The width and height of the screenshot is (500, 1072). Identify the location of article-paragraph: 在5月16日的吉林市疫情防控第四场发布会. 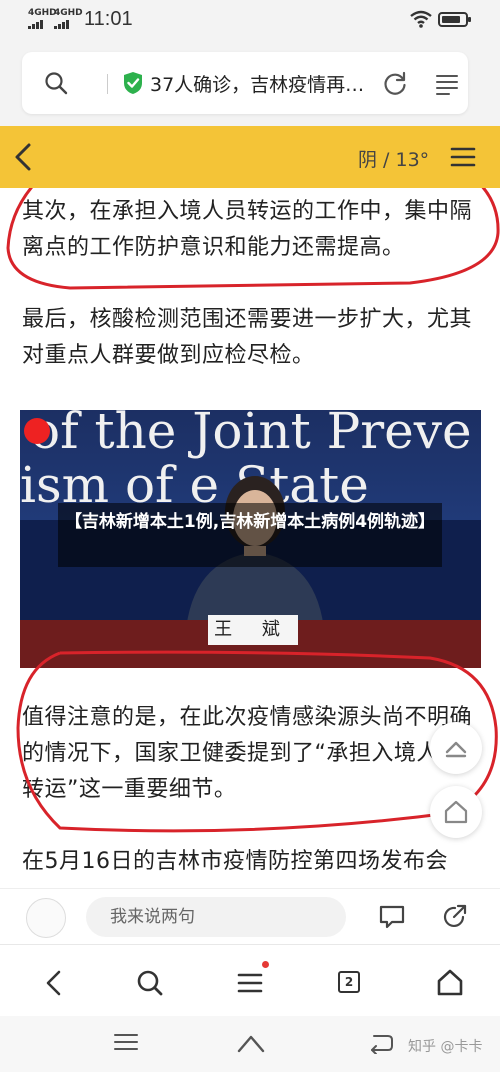
(235, 861).